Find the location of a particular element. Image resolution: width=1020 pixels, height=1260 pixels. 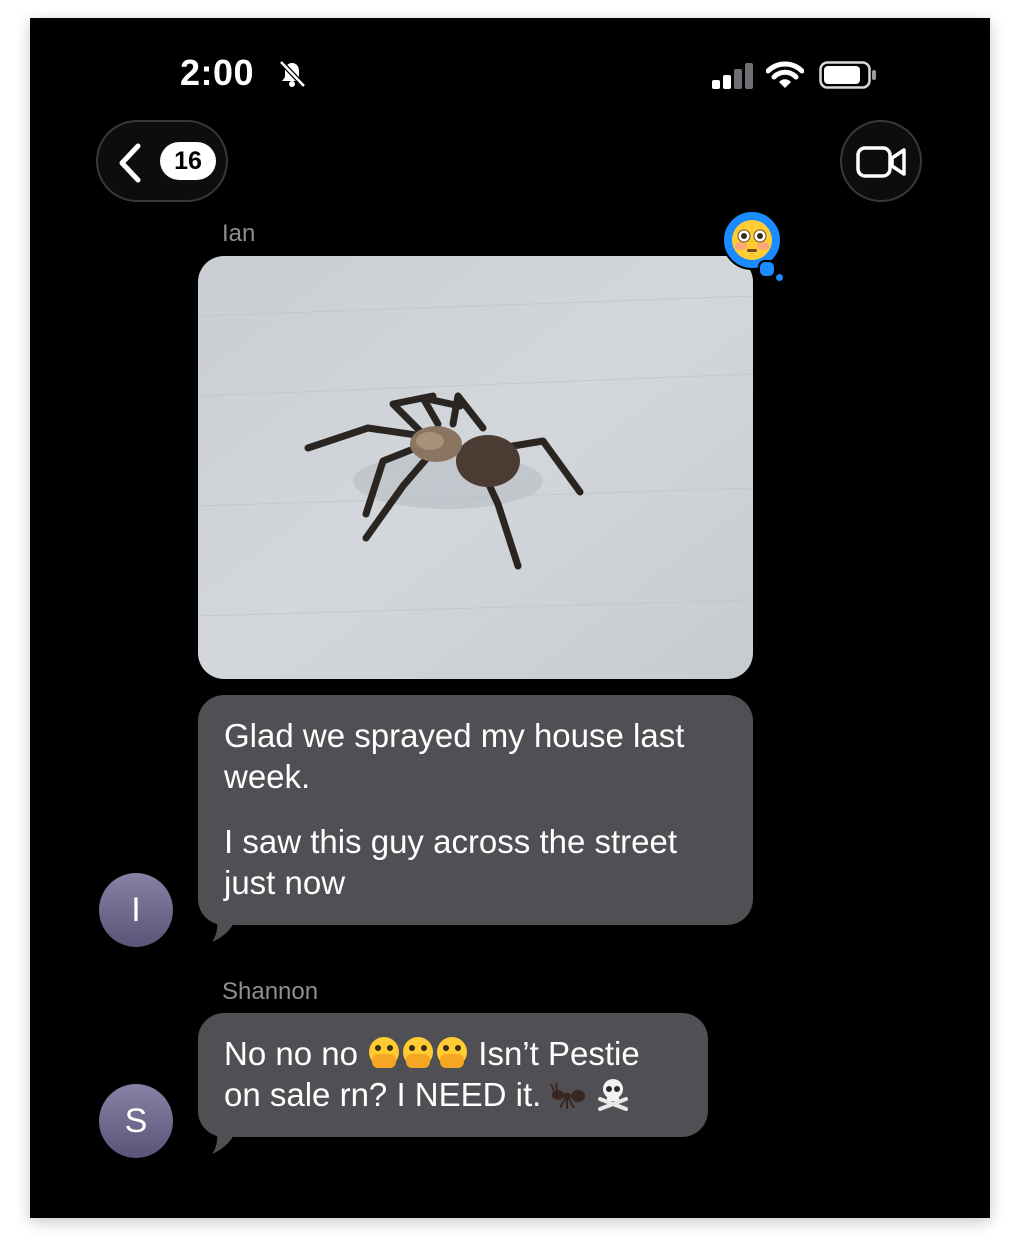

message-text-part: No no no is located at coordinates (291, 1053).